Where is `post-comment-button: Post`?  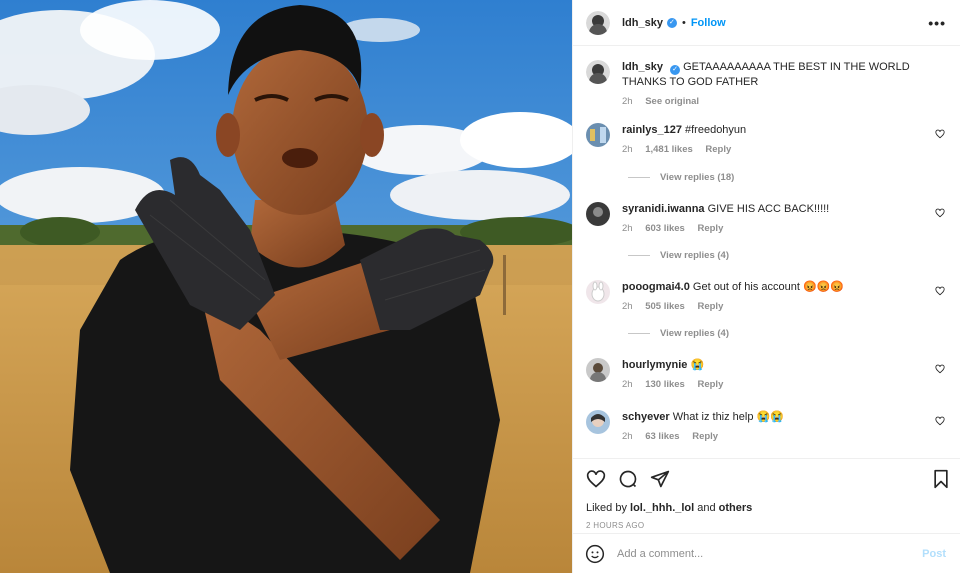 post-comment-button: Post is located at coordinates (934, 554).